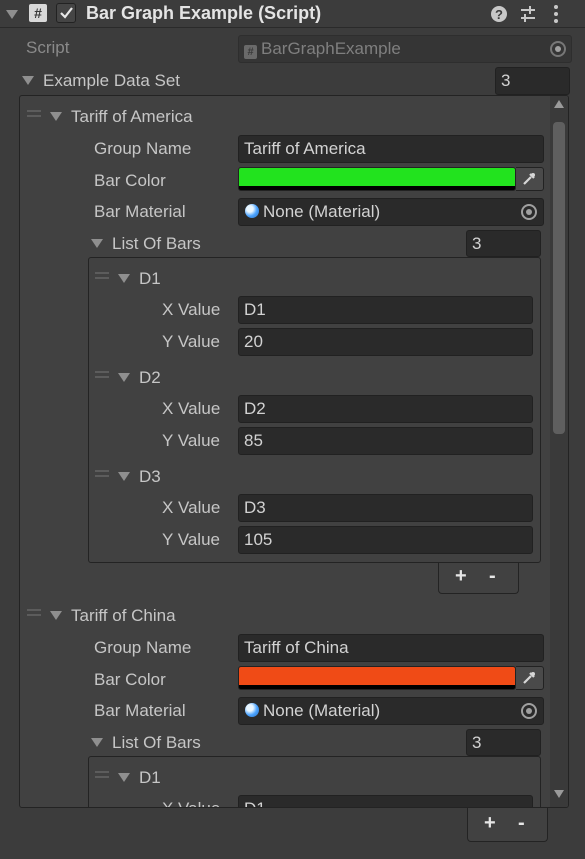  I want to click on group-name-field: Tariff of America, so click(391, 149).